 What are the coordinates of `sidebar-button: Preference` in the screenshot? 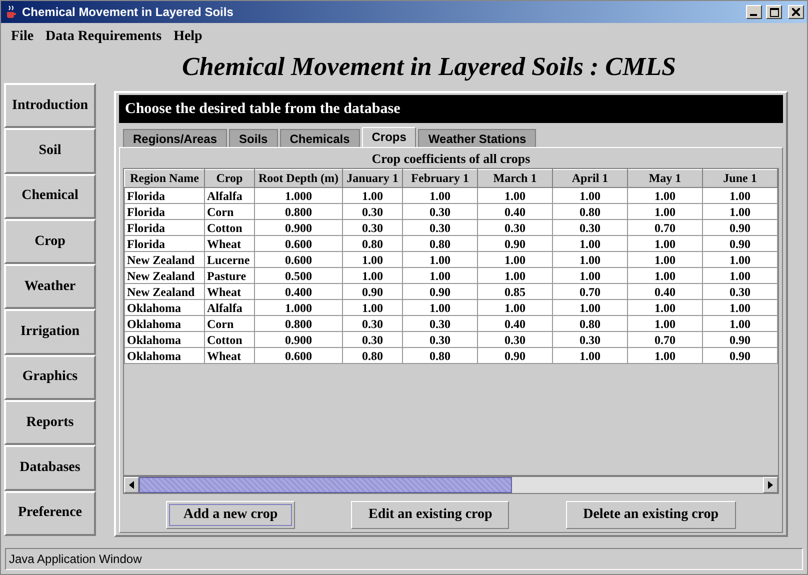 It's located at (50, 513).